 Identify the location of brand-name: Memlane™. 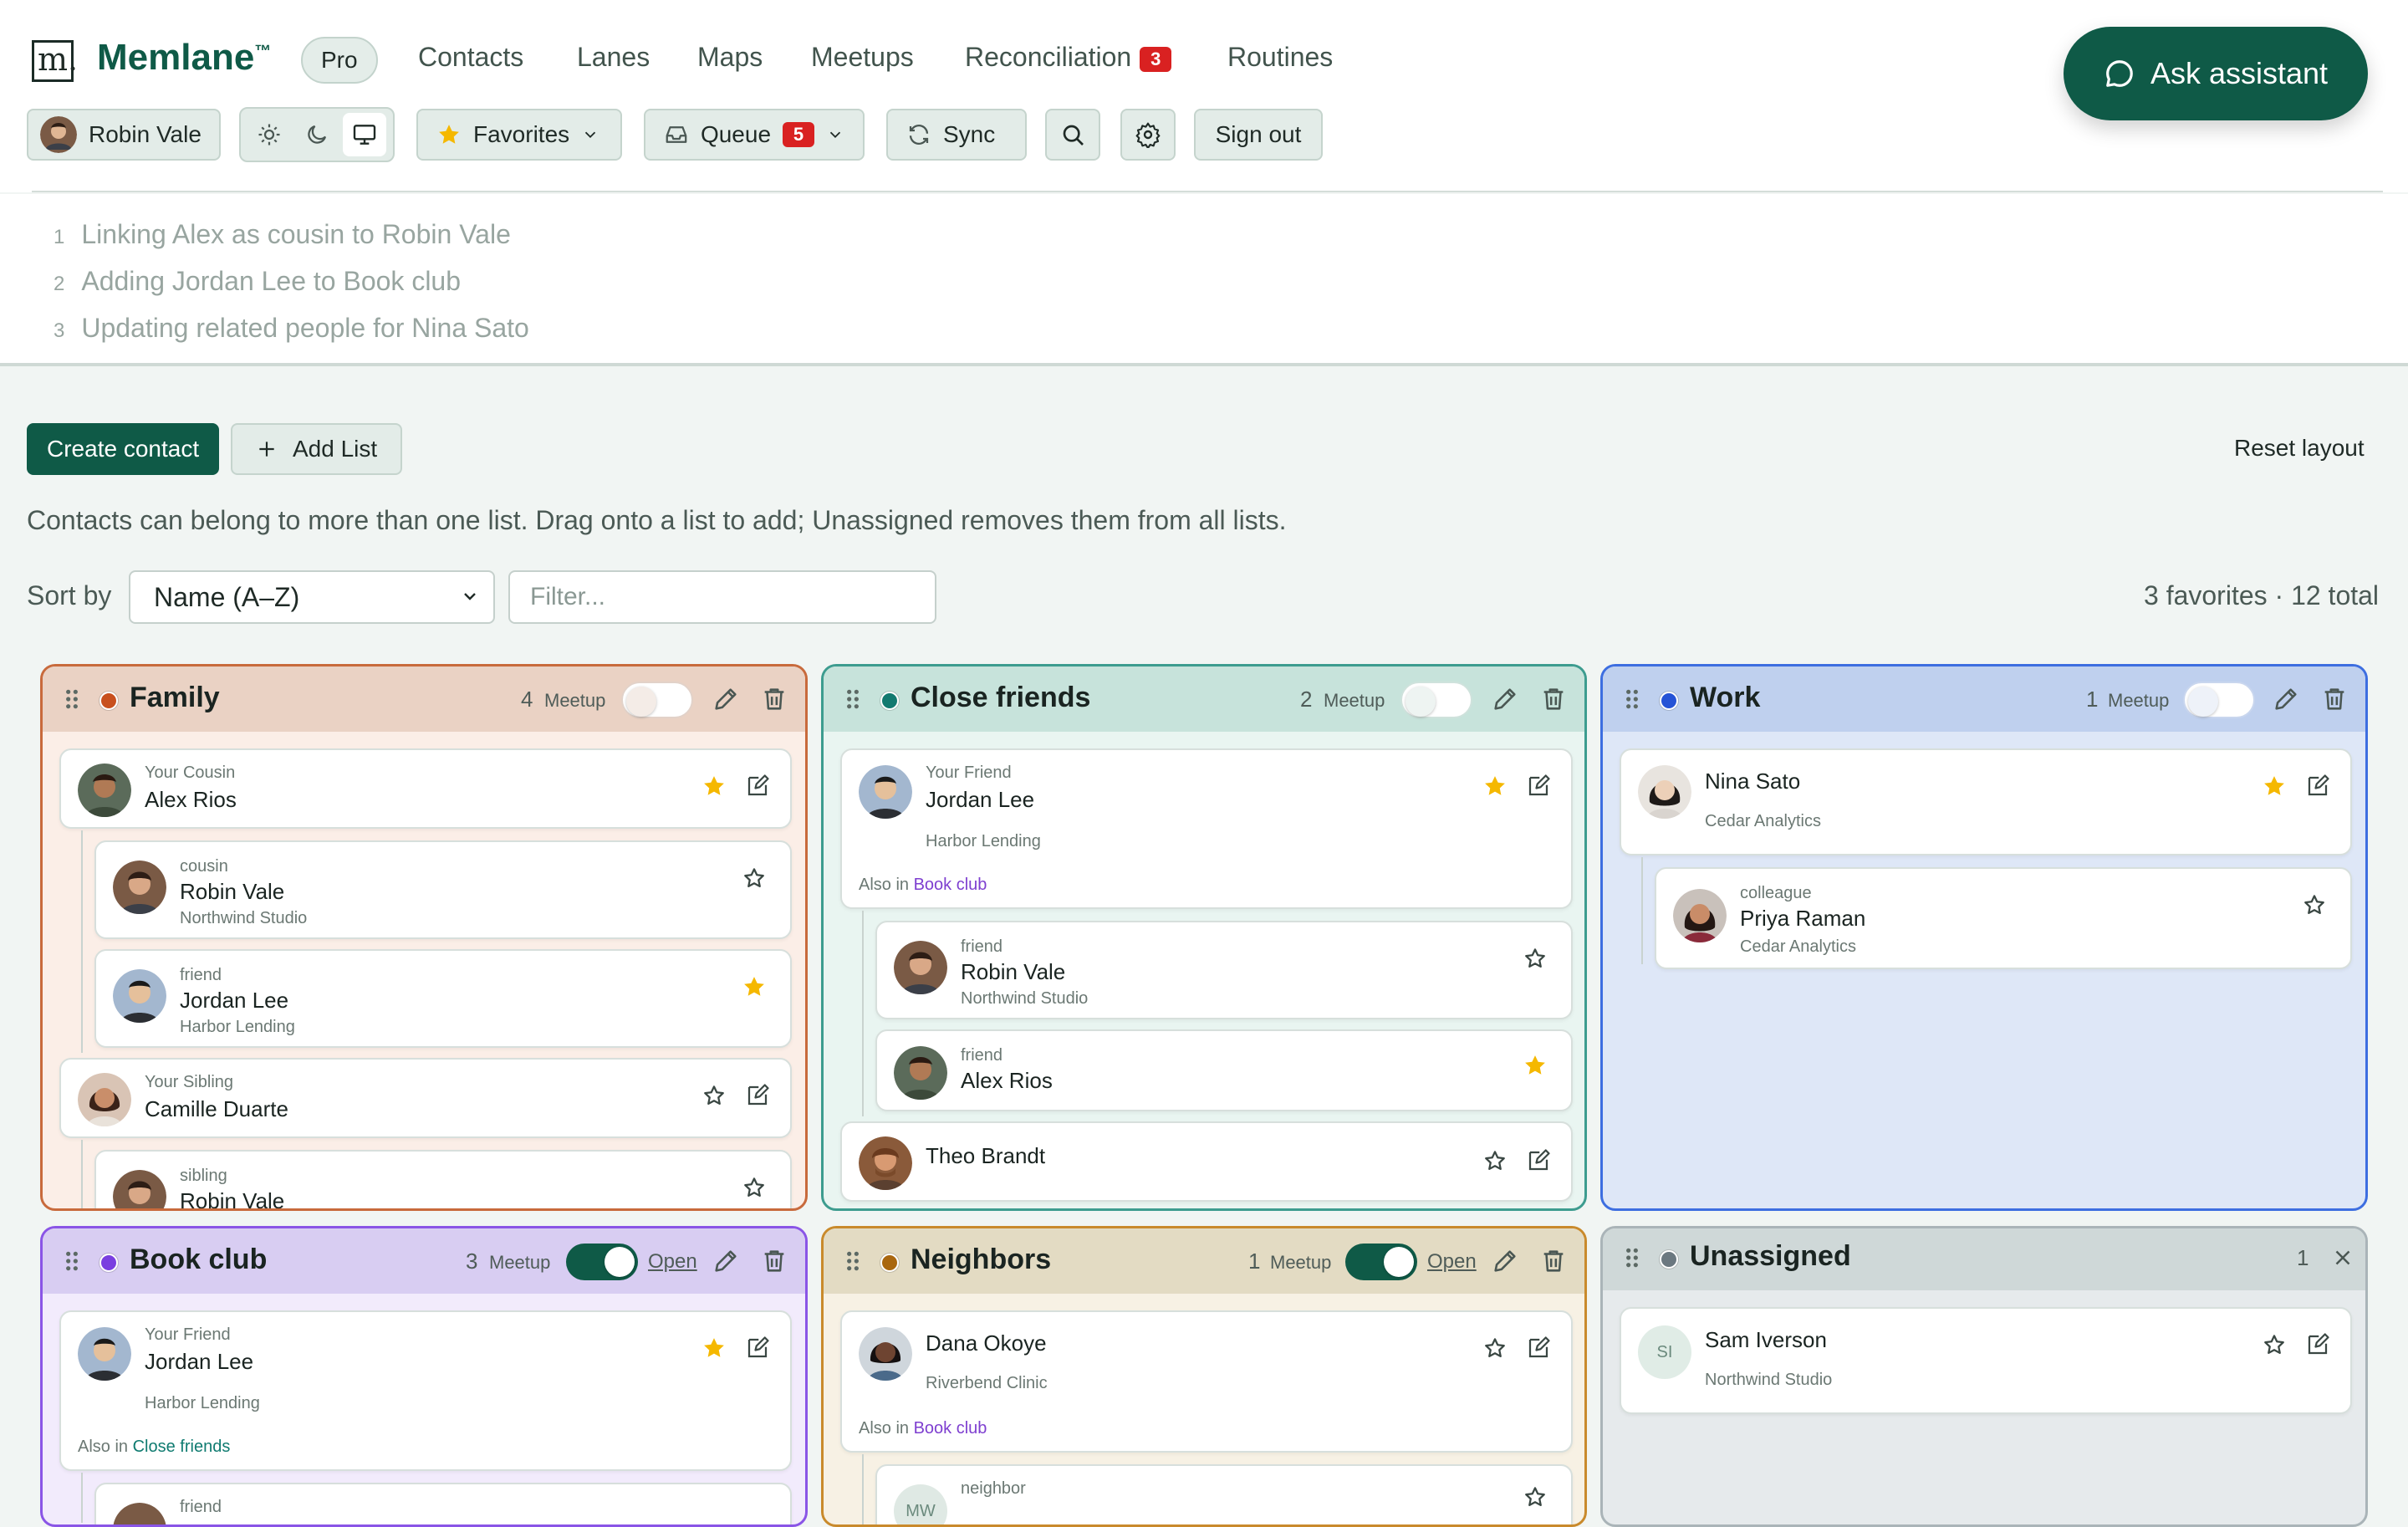
(184, 58).